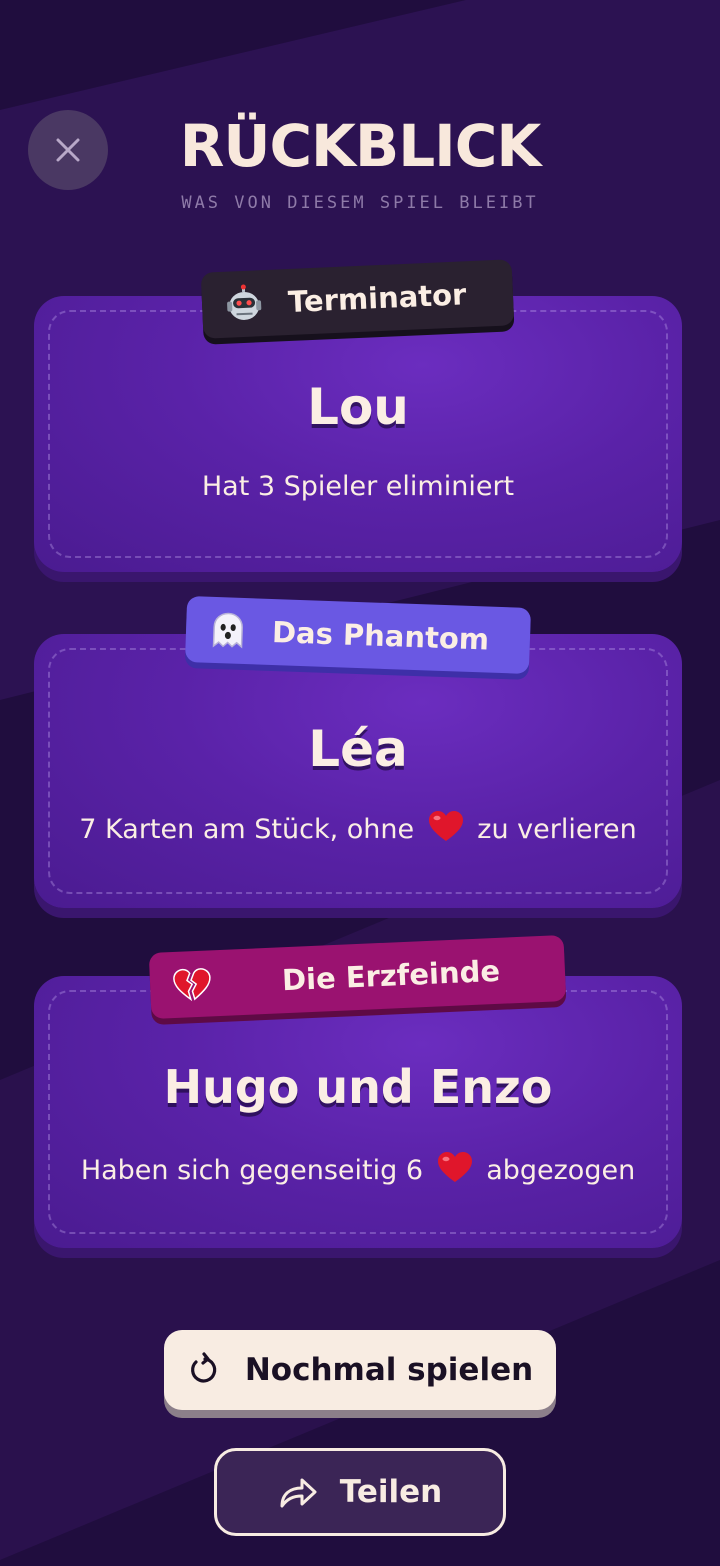 The width and height of the screenshot is (720, 1566). I want to click on badge-terminator: Terminator, so click(357, 299).